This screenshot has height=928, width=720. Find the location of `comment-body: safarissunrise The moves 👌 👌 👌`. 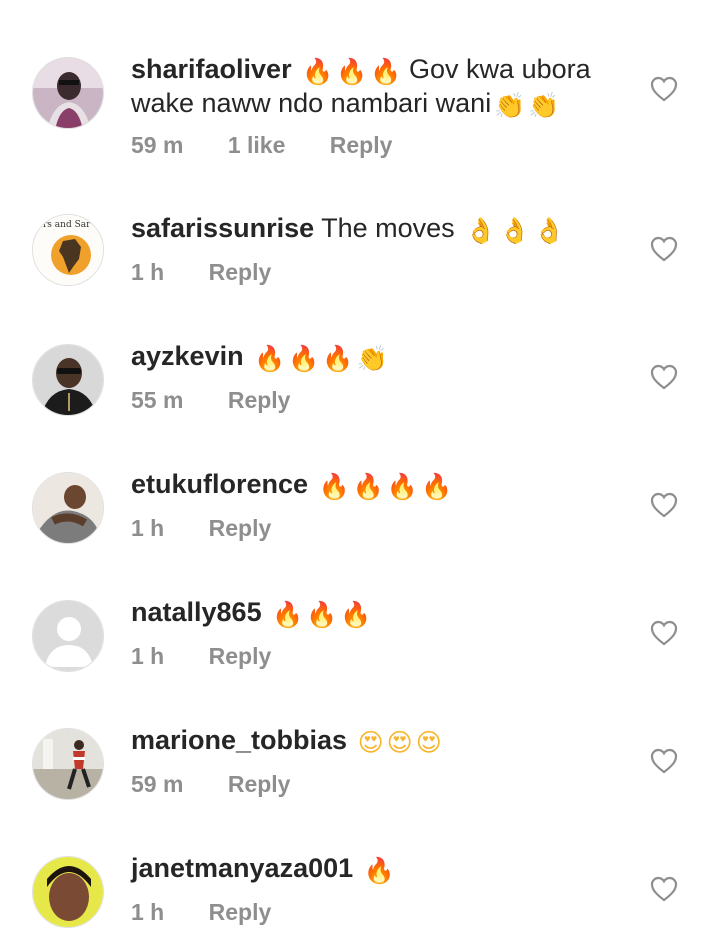

comment-body: safarissunrise The moves 👌 👌 👌 is located at coordinates (366, 229).